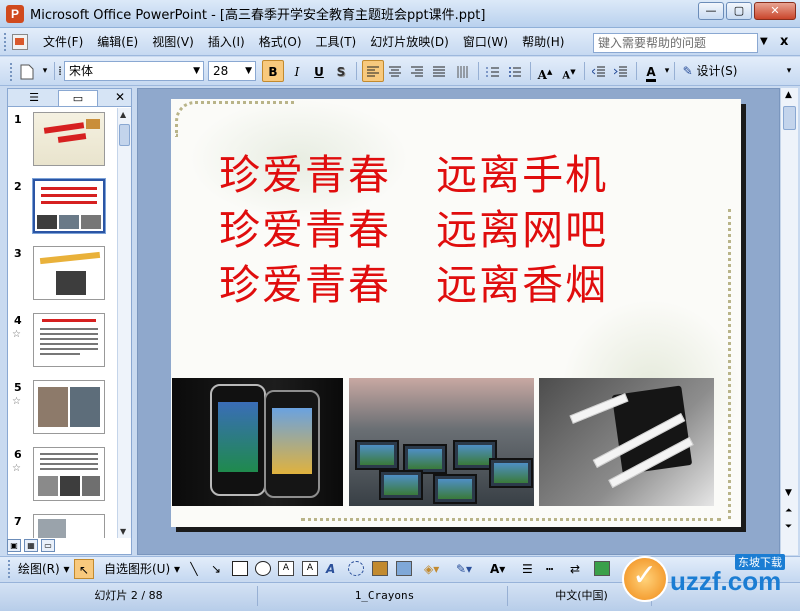 The width and height of the screenshot is (800, 611). Describe the element at coordinates (31, 545) in the screenshot. I see `slide-sorter-icon: ▦` at that location.